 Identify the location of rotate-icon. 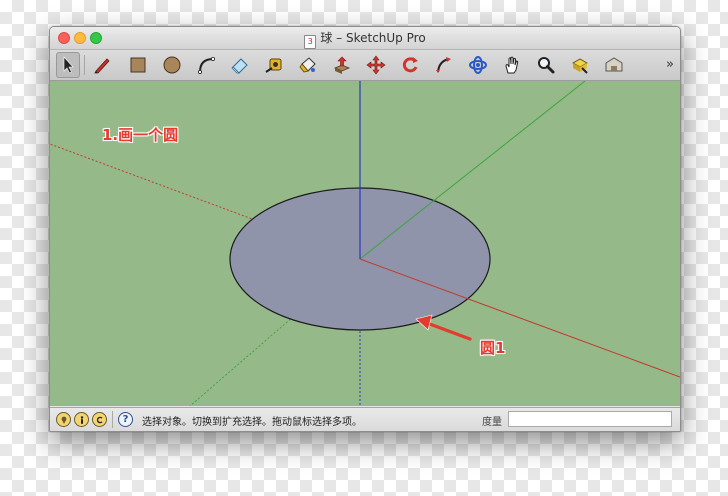
(410, 65).